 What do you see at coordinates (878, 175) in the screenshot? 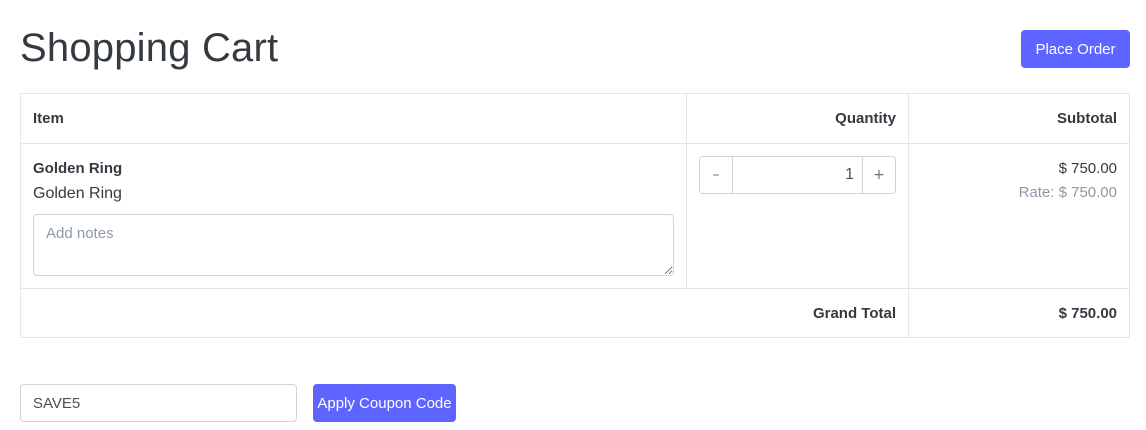
I see `increment-button: +` at bounding box center [878, 175].